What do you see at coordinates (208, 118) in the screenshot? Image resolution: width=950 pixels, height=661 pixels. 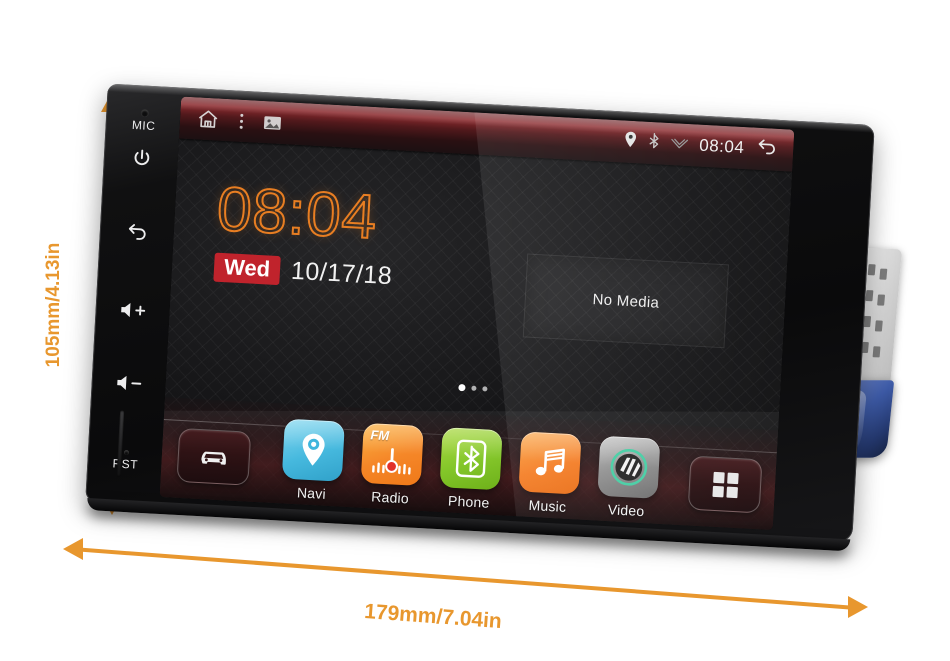 I see `home-icon` at bounding box center [208, 118].